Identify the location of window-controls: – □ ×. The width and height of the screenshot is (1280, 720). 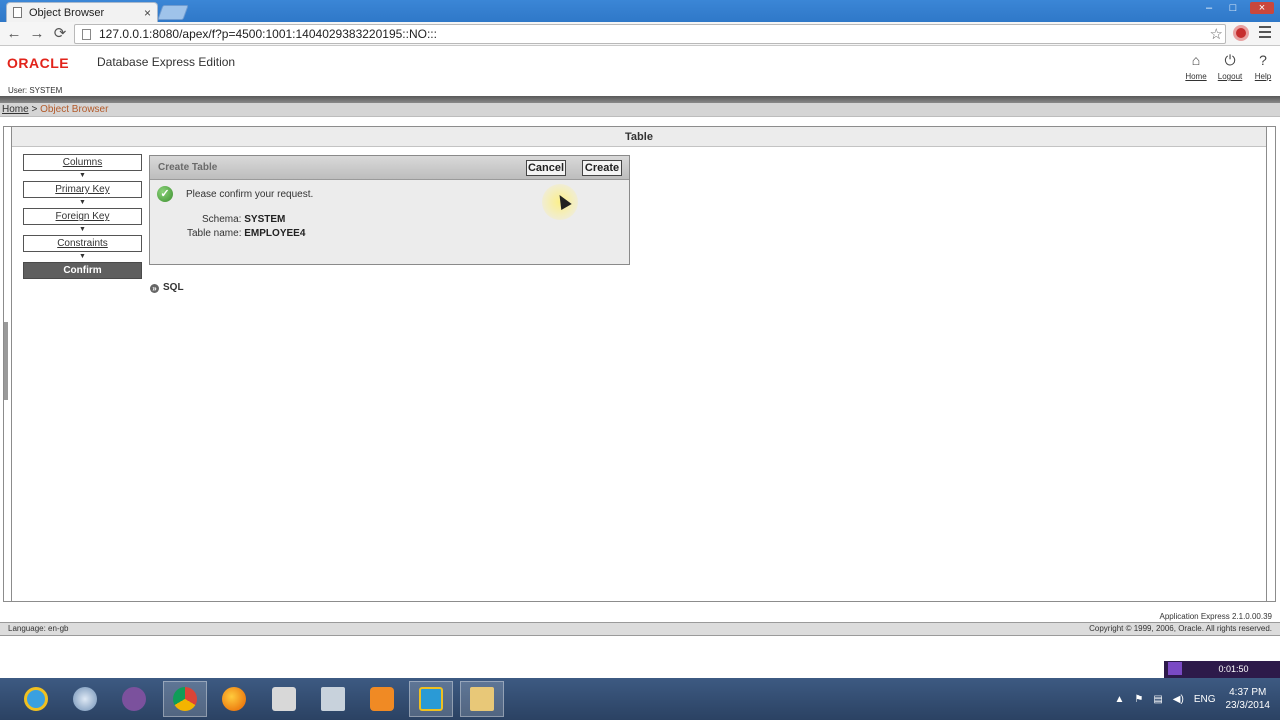
(1238, 8).